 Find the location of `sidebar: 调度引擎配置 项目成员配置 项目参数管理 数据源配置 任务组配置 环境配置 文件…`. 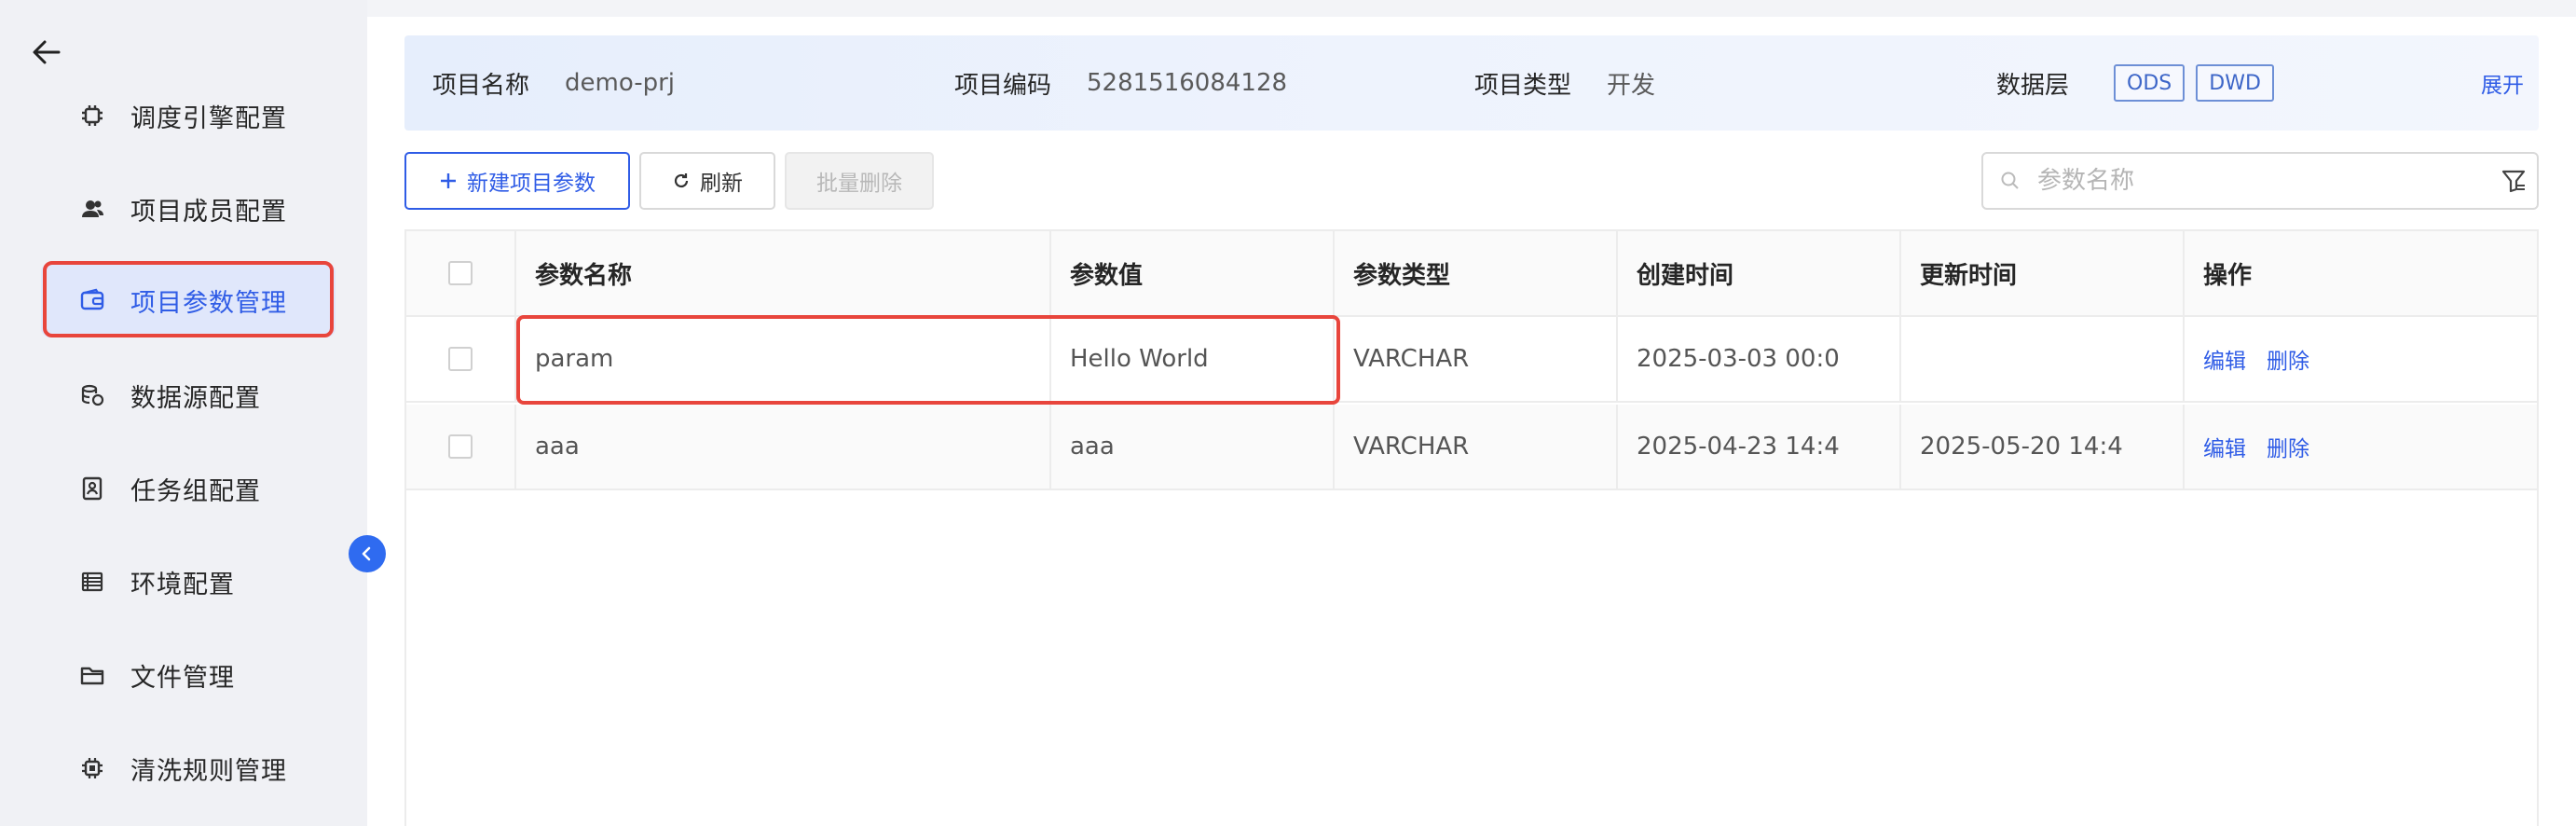

sidebar: 调度引擎配置 项目成员配置 项目参数管理 数据源配置 任务组配置 环境配置 文件… is located at coordinates (183, 413).